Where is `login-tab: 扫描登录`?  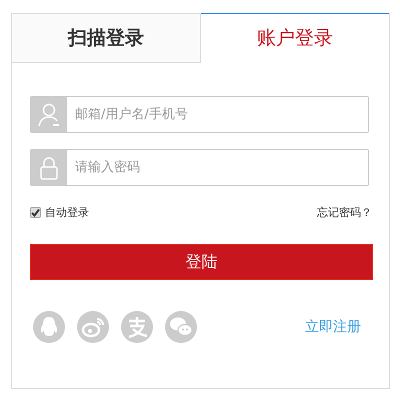 login-tab: 扫描登录 is located at coordinates (106, 38).